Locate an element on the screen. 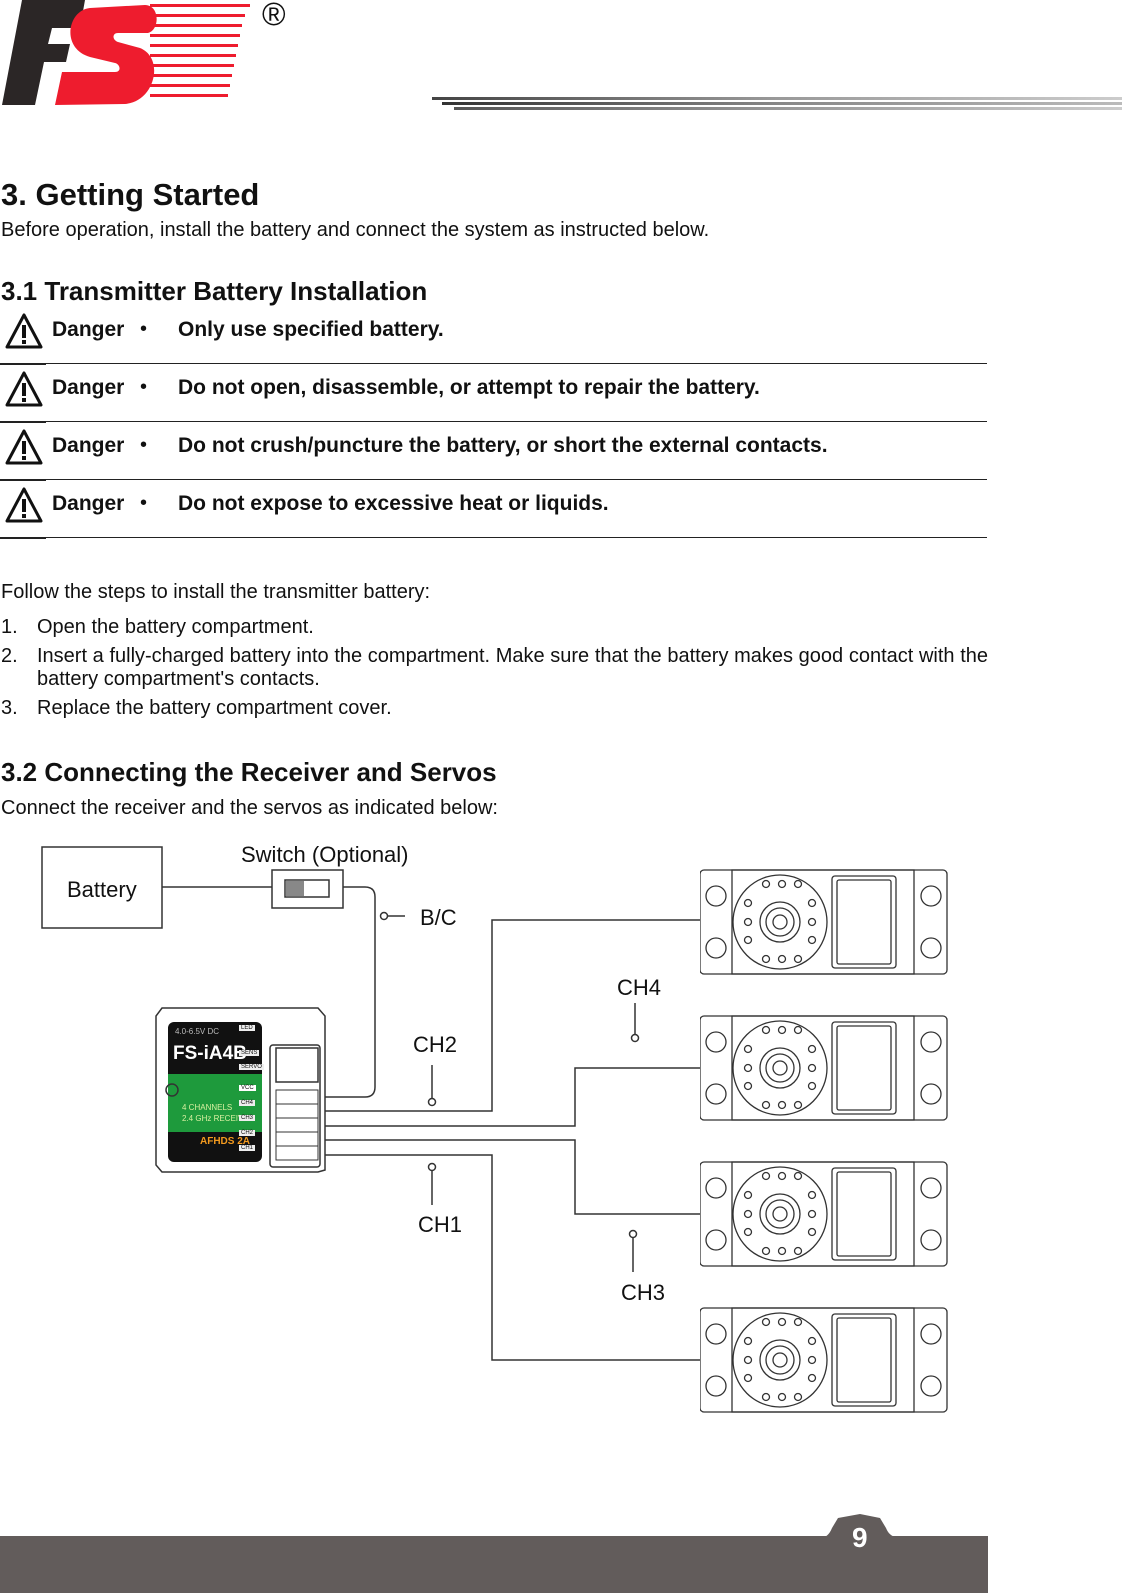  receiver-port-label: LED is located at coordinates (247, 1028).